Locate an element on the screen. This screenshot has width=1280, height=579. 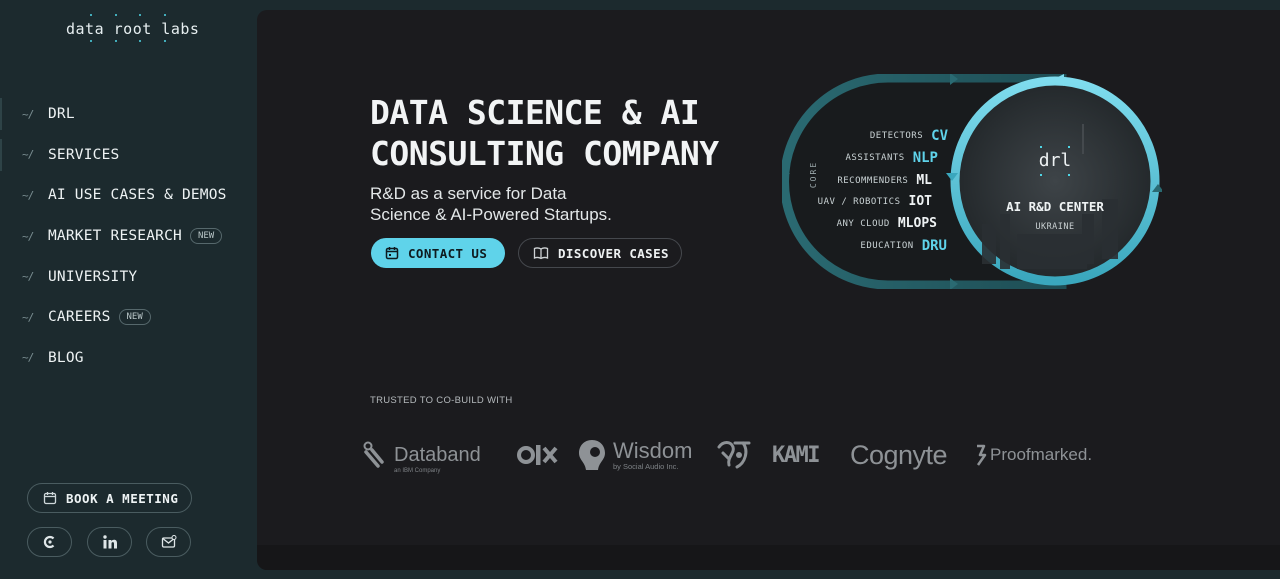
hero-title: DATA SCIENCE & AI CONSULTING COMPANY is located at coordinates (560, 133).